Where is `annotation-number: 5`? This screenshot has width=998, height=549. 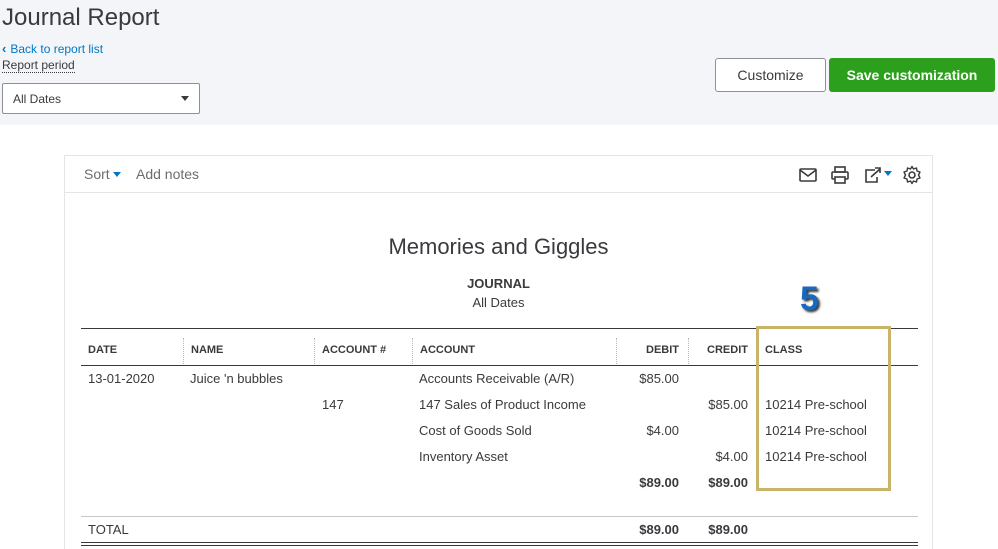
annotation-number: 5 is located at coordinates (809, 299).